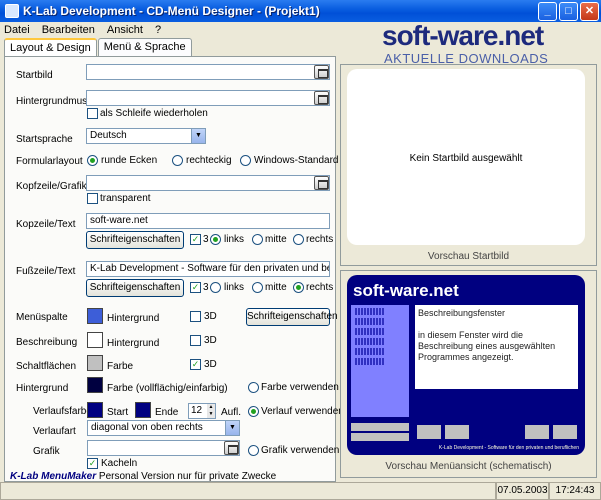  What do you see at coordinates (95, 410) in the screenshot?
I see `verlauf-start-swatch` at bounding box center [95, 410].